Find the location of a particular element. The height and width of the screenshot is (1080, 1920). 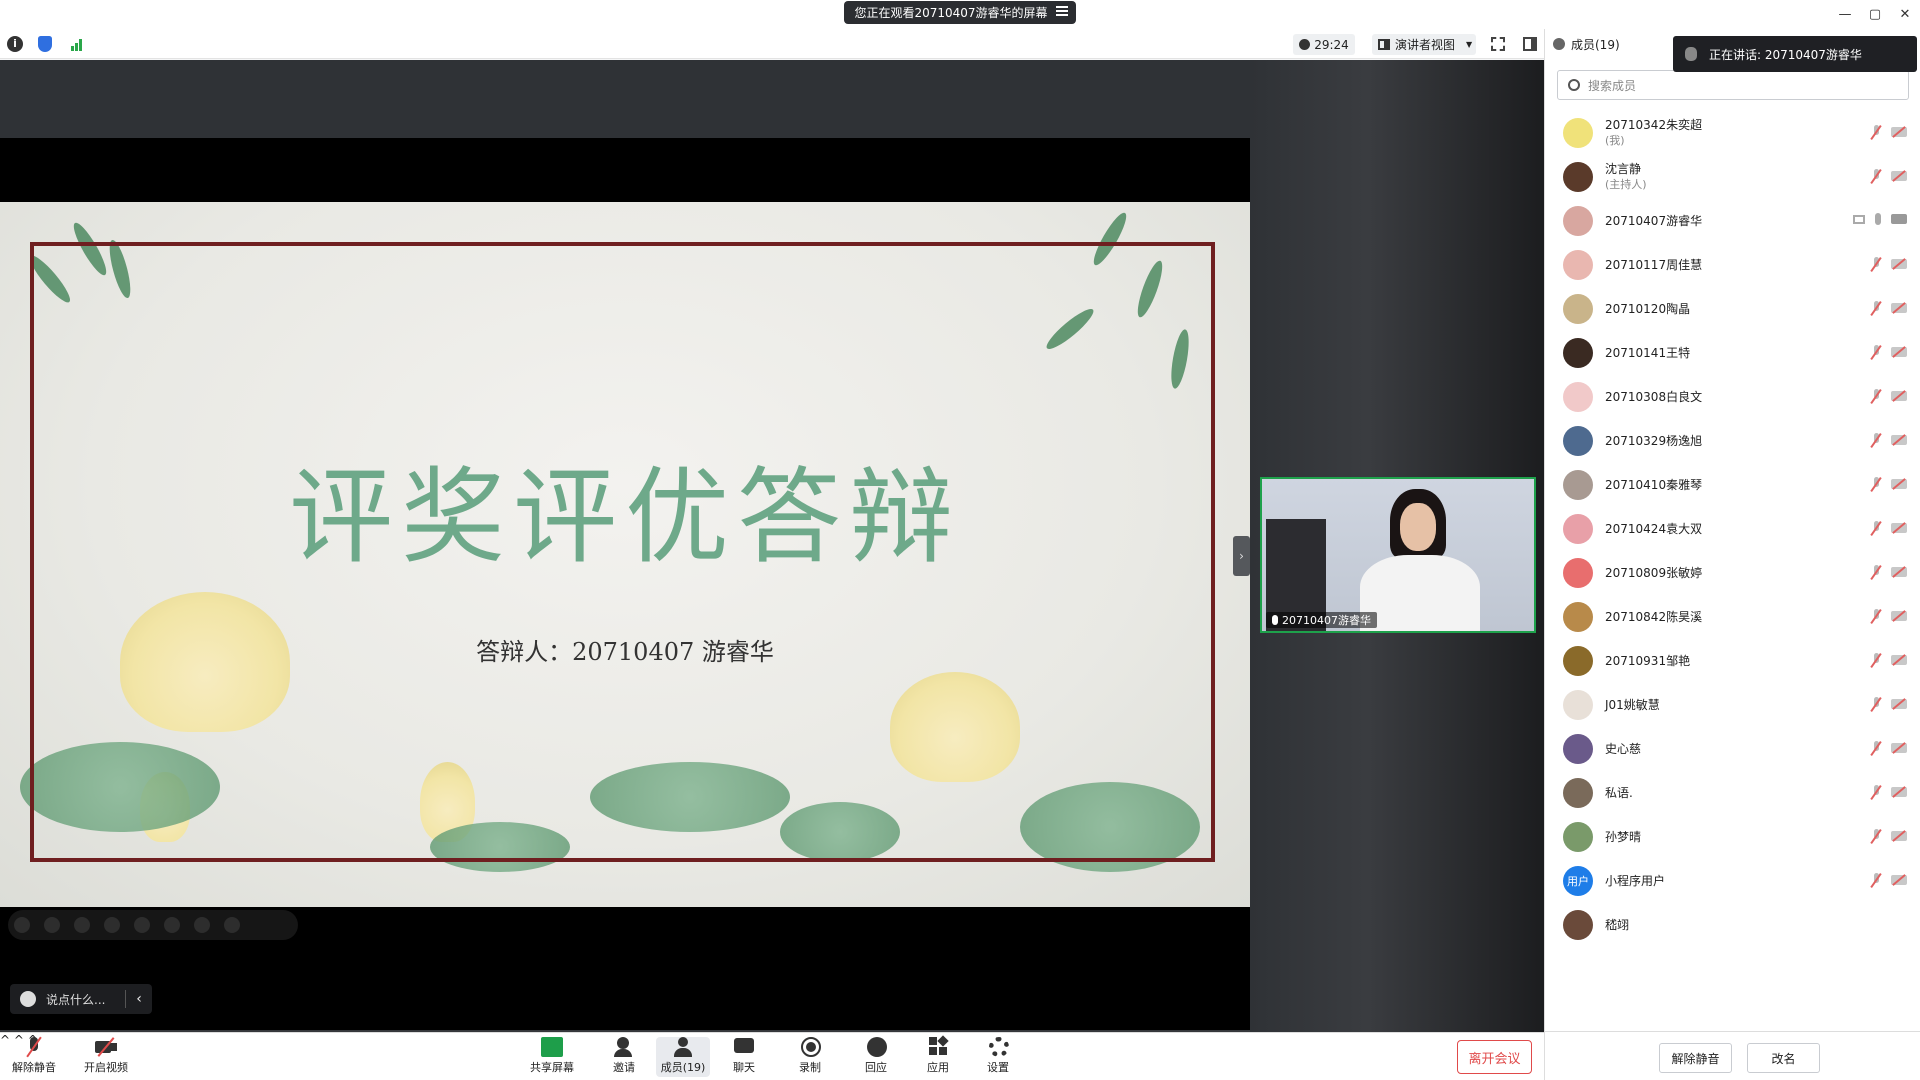

member-row: 20710809张敏婷 is located at coordinates (1732, 573).